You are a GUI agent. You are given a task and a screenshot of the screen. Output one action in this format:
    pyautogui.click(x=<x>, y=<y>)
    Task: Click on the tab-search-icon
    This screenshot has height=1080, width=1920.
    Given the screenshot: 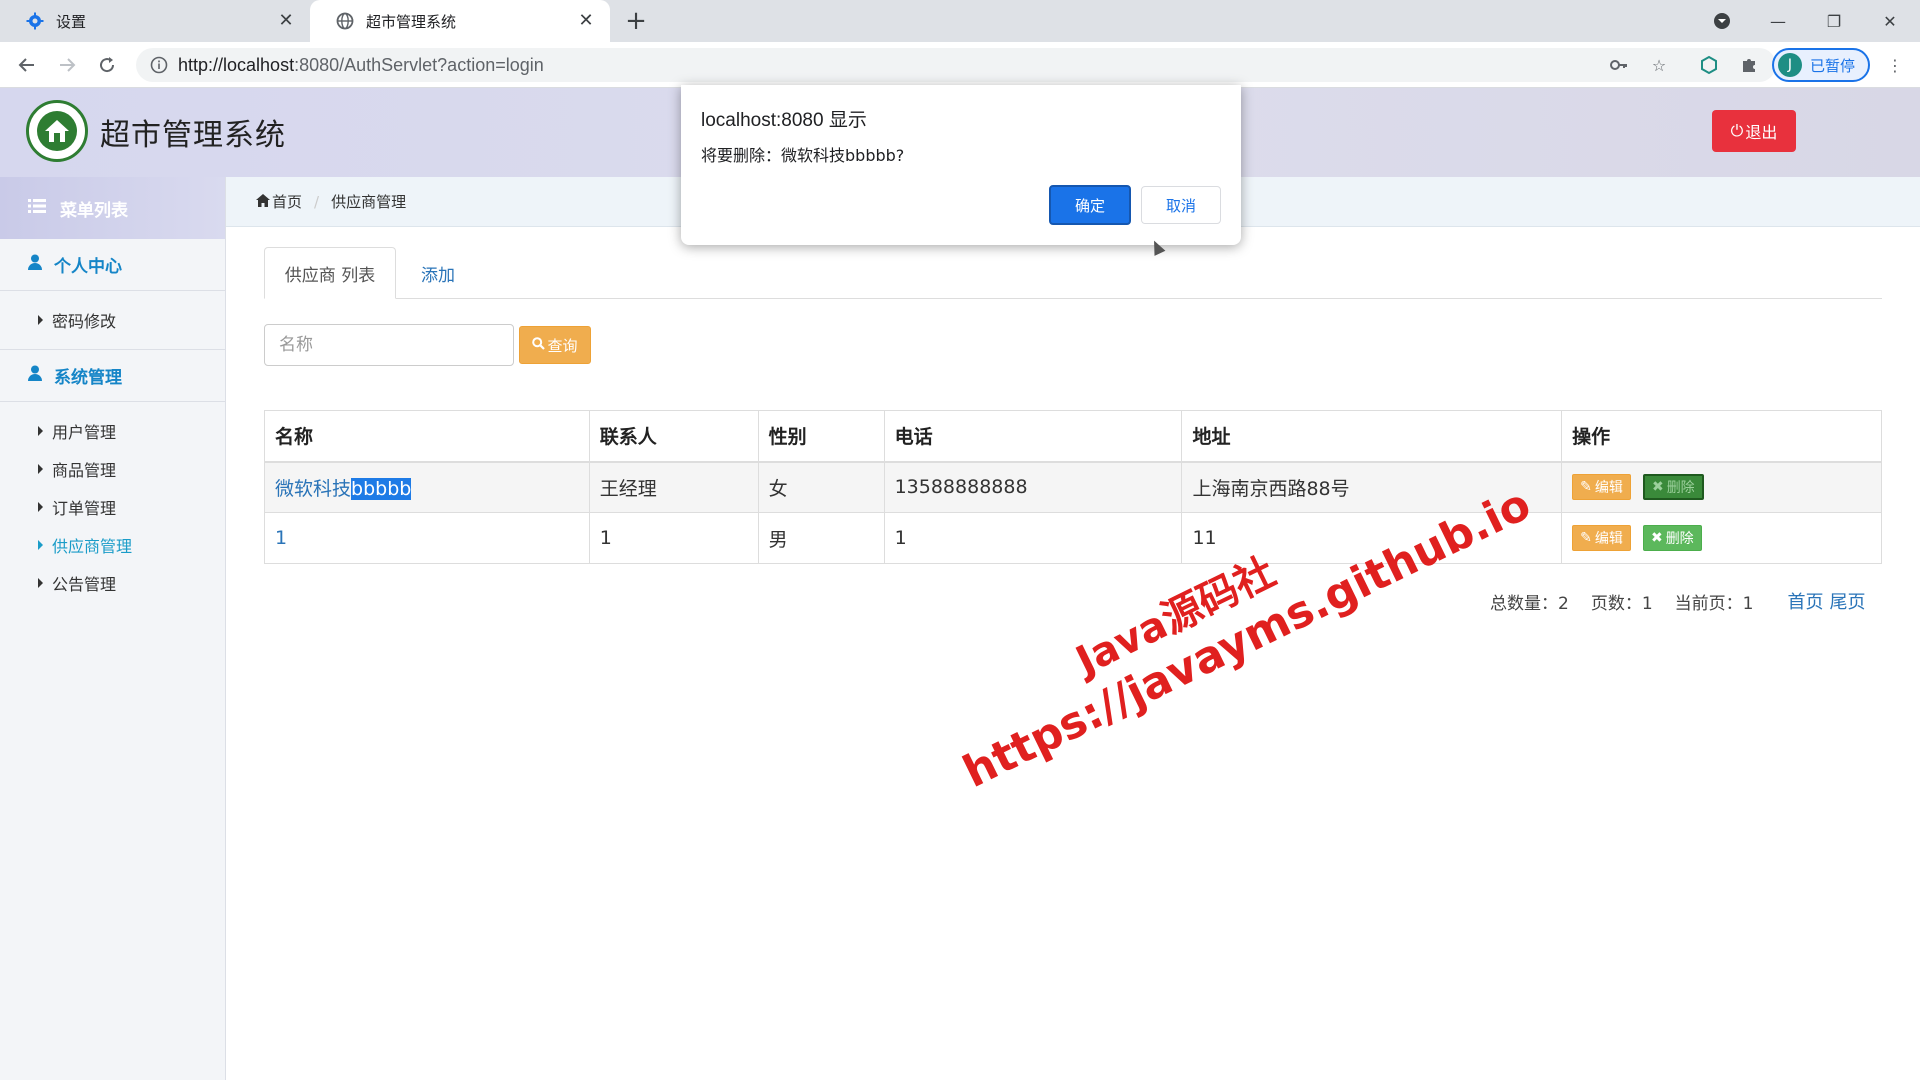 What is the action you would take?
    pyautogui.click(x=1722, y=21)
    